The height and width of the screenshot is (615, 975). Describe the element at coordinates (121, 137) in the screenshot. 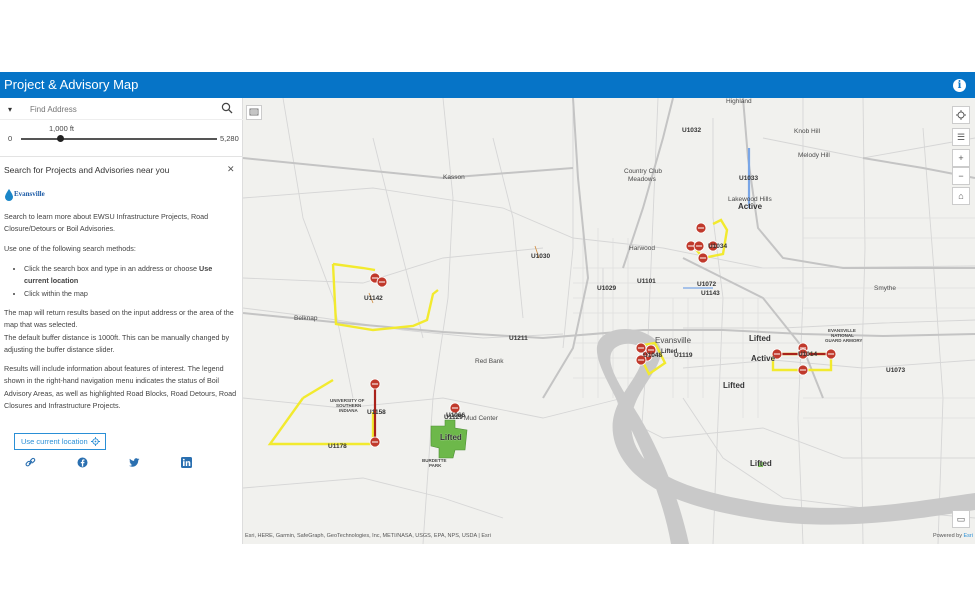

I see `buffer-distance-slider: 1,000 ft 0 5,280` at that location.